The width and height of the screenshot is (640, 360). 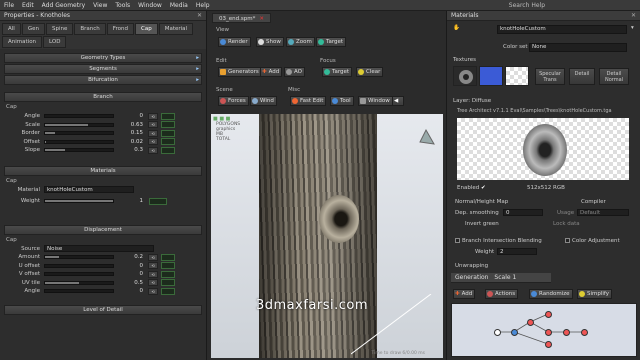 What do you see at coordinates (517, 76) in the screenshot?
I see `texture-slot-empty` at bounding box center [517, 76].